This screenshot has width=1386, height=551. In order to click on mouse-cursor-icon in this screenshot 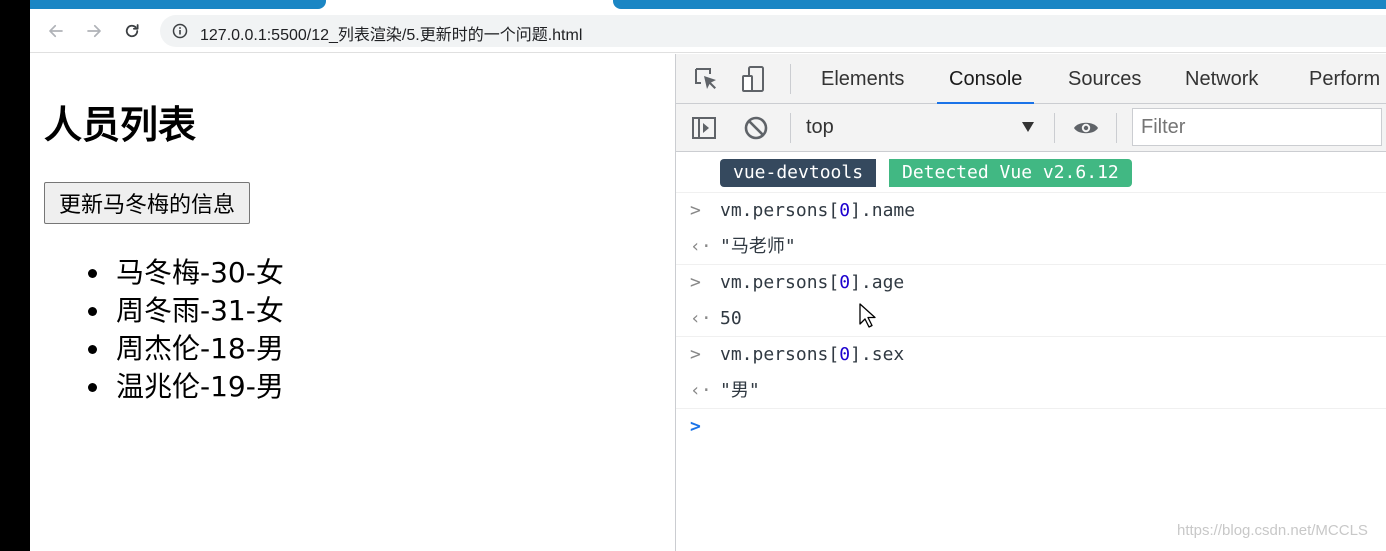, I will do `click(867, 315)`.